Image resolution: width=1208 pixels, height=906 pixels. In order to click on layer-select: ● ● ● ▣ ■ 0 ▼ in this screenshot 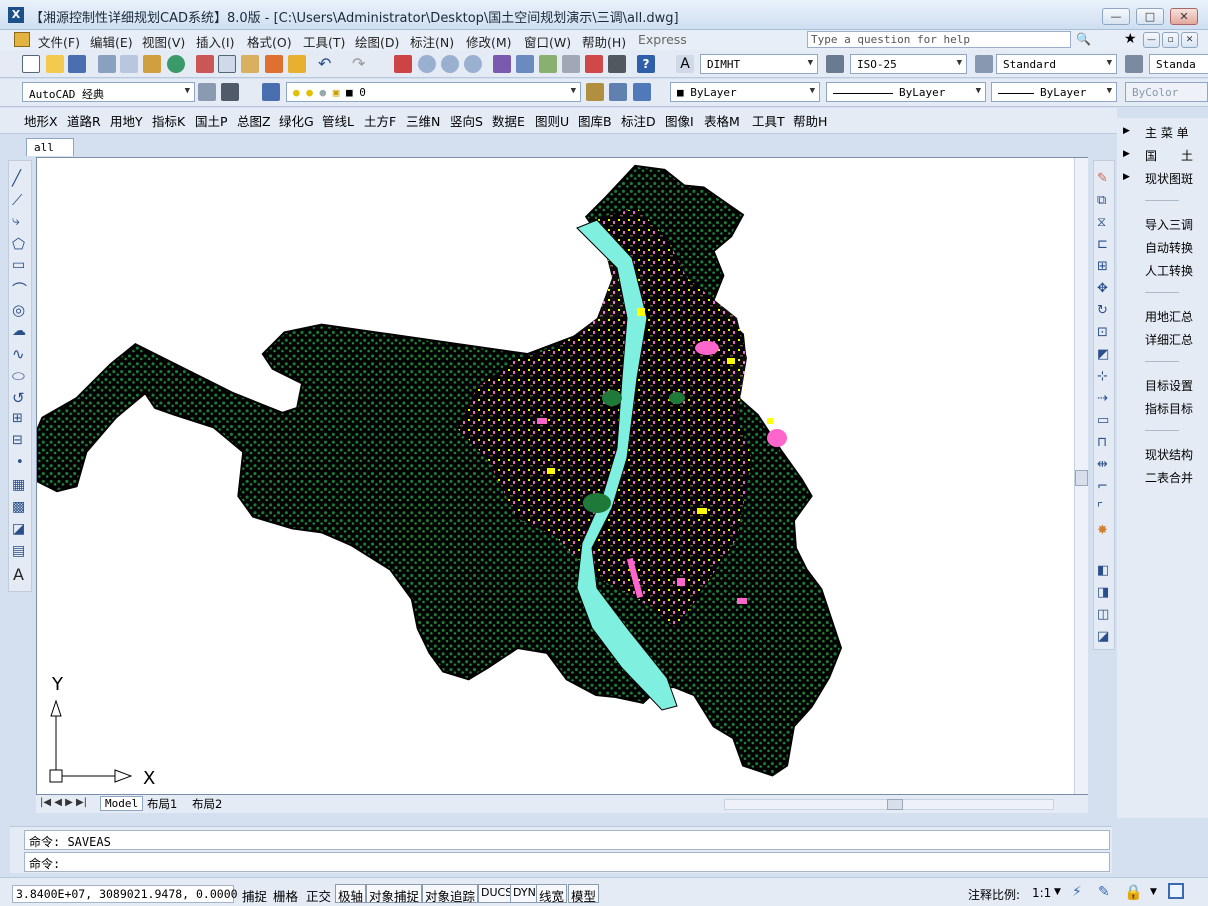, I will do `click(433, 92)`.